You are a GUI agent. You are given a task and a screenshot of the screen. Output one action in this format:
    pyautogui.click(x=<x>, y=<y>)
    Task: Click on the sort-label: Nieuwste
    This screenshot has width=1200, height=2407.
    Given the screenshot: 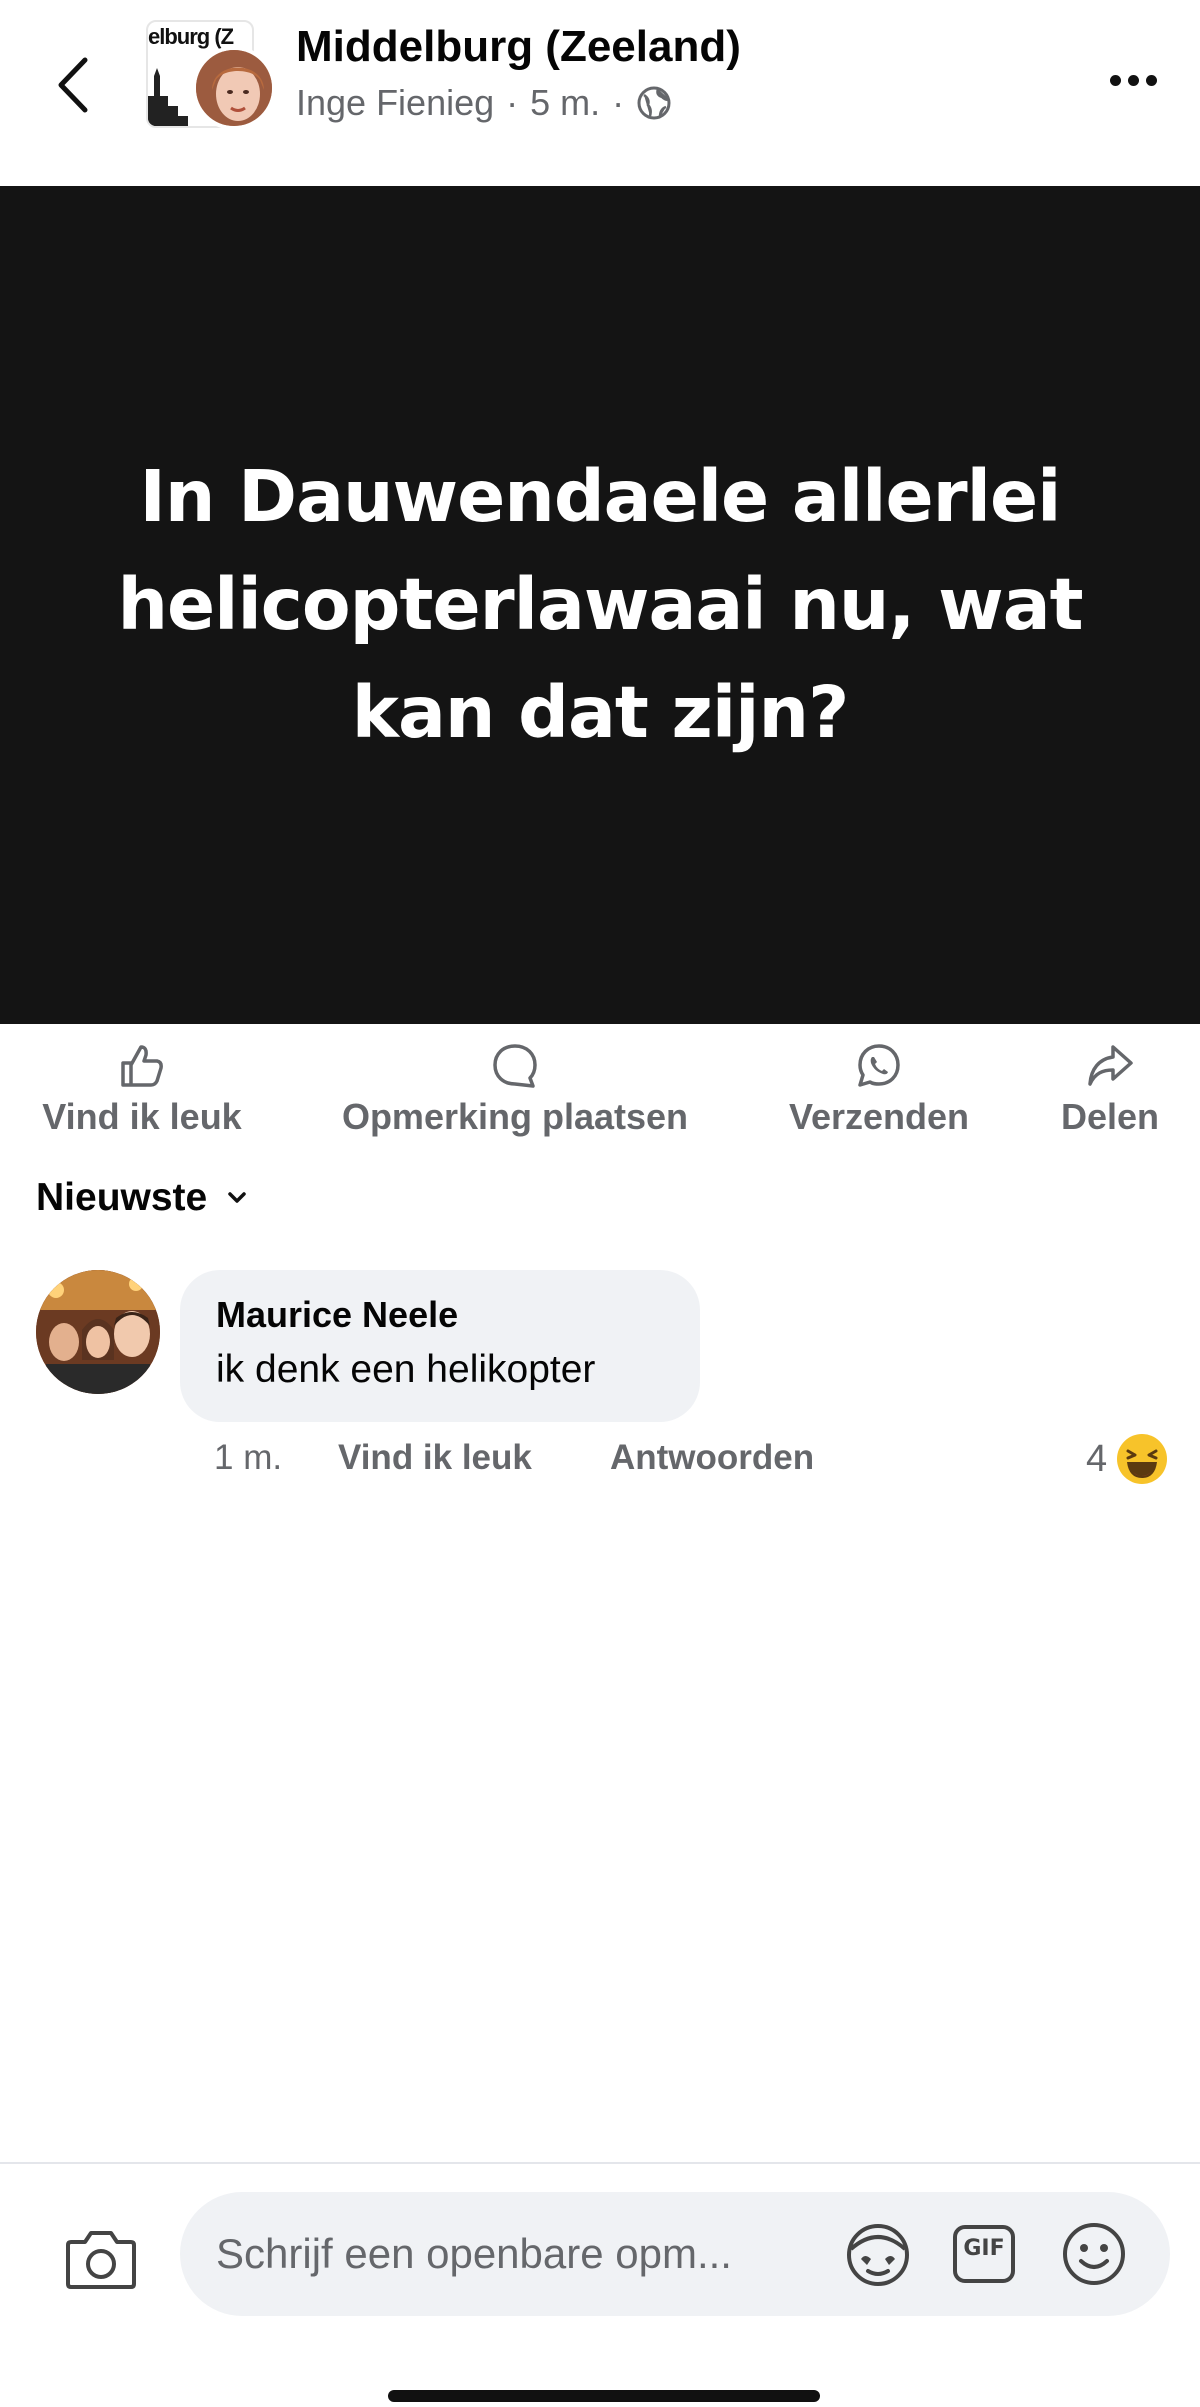 What is the action you would take?
    pyautogui.click(x=122, y=1197)
    